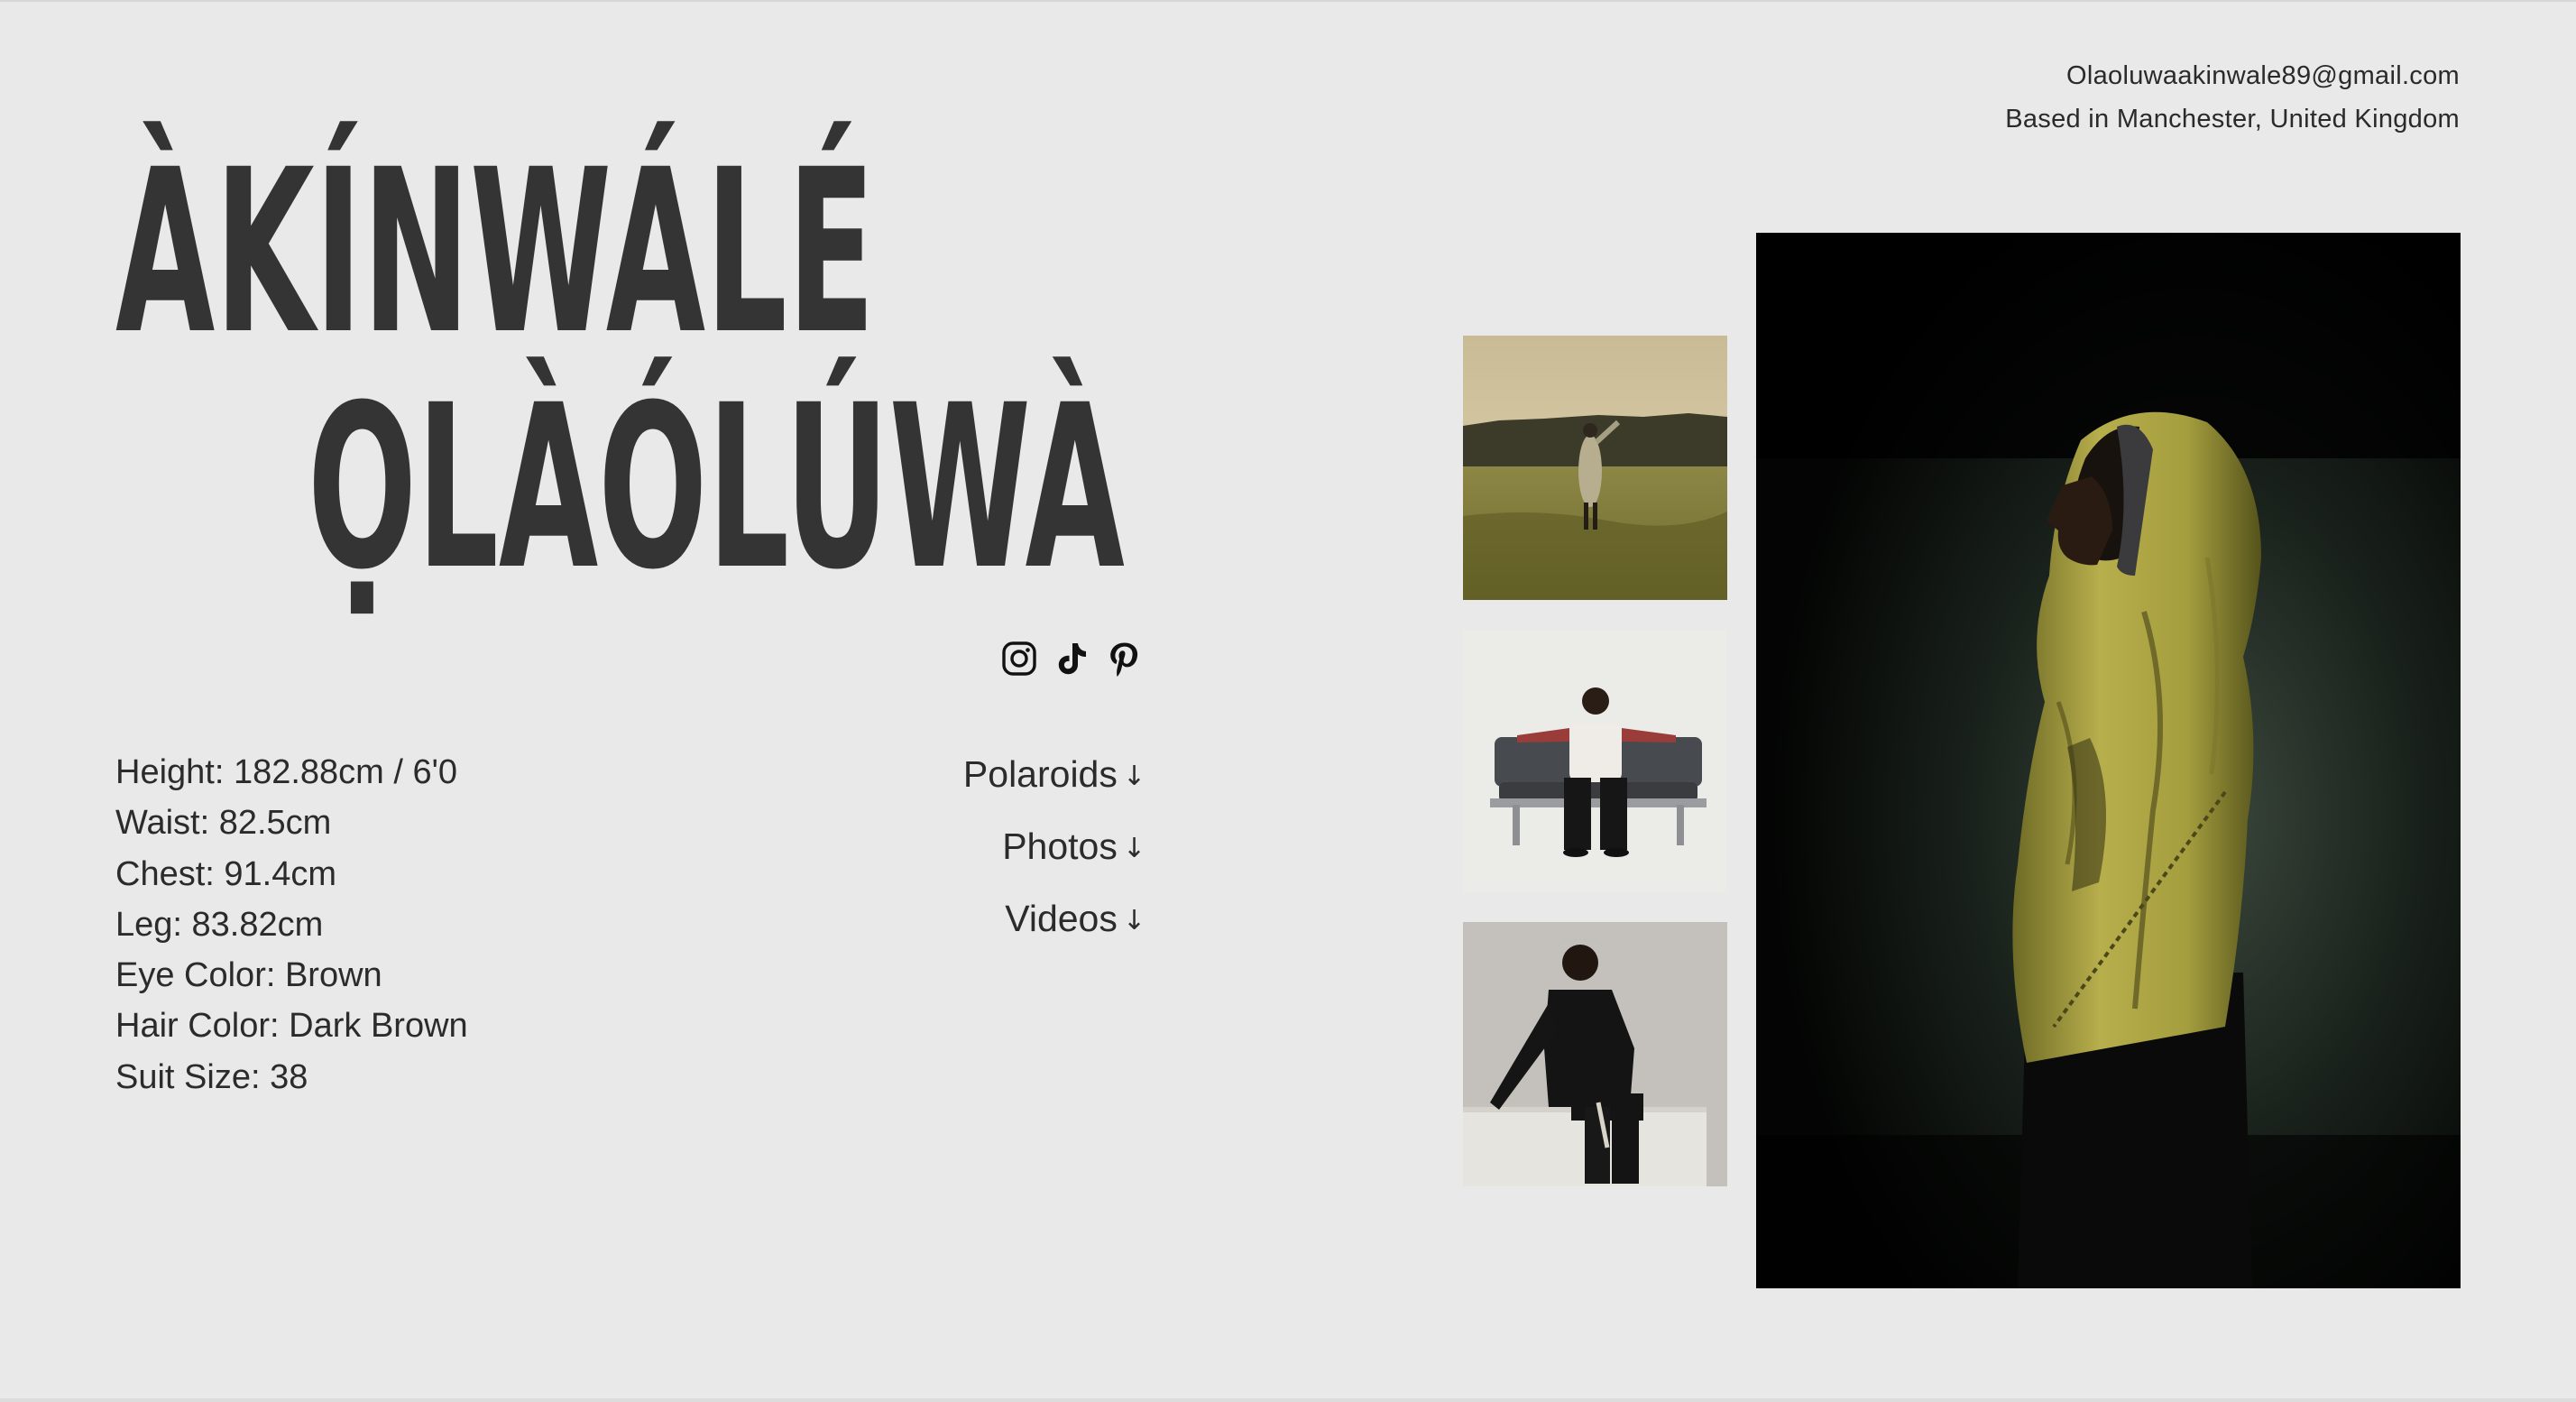  What do you see at coordinates (1124, 659) in the screenshot?
I see `pinterest-icon` at bounding box center [1124, 659].